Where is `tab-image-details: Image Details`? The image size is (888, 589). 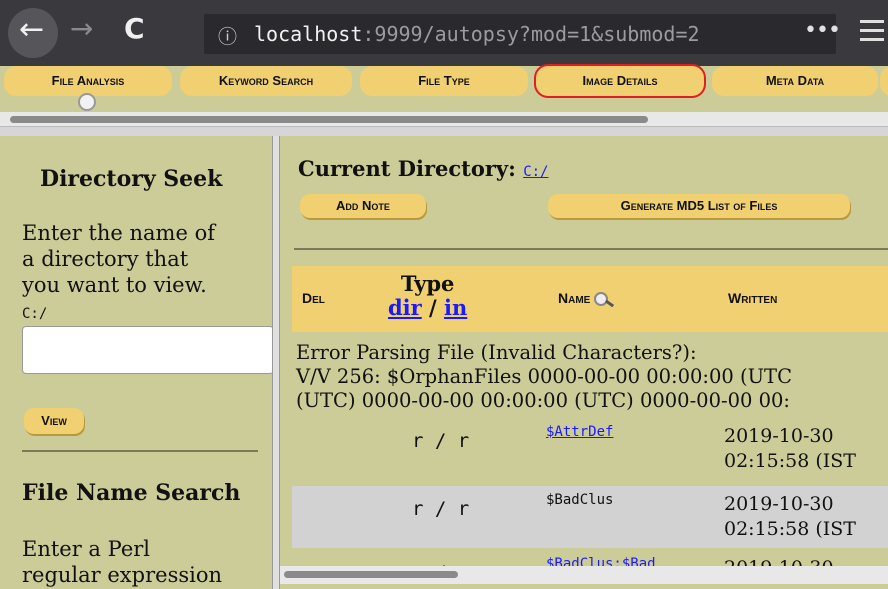
tab-image-details: Image Details is located at coordinates (620, 81).